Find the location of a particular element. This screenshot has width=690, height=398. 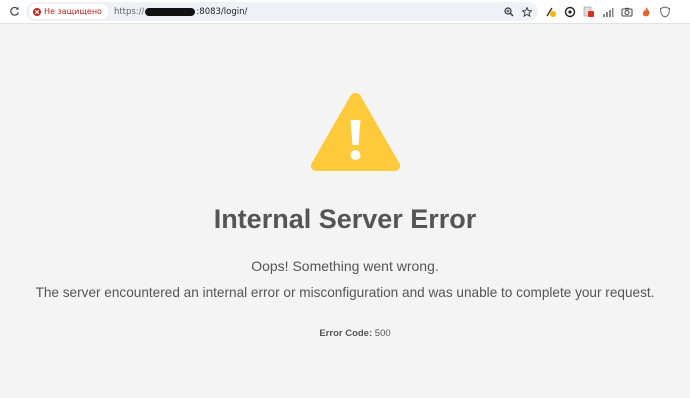

url-text: https:// :8083/login/ is located at coordinates (180, 12).